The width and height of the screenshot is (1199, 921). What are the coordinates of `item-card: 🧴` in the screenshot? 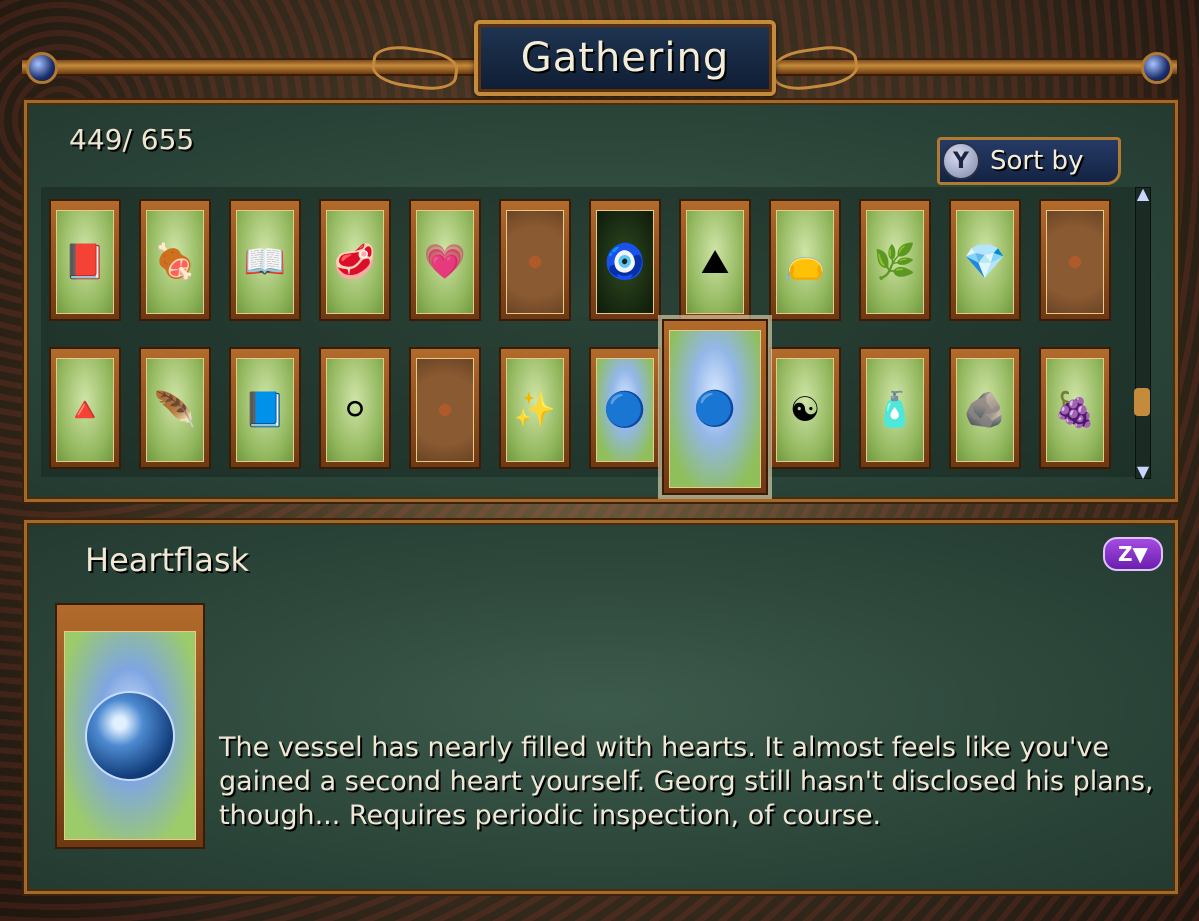 It's located at (895, 408).